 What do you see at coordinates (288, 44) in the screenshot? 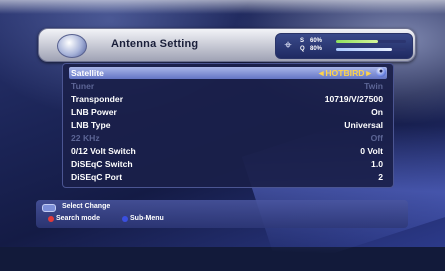
I see `signal-meter-icon: ⌖` at bounding box center [288, 44].